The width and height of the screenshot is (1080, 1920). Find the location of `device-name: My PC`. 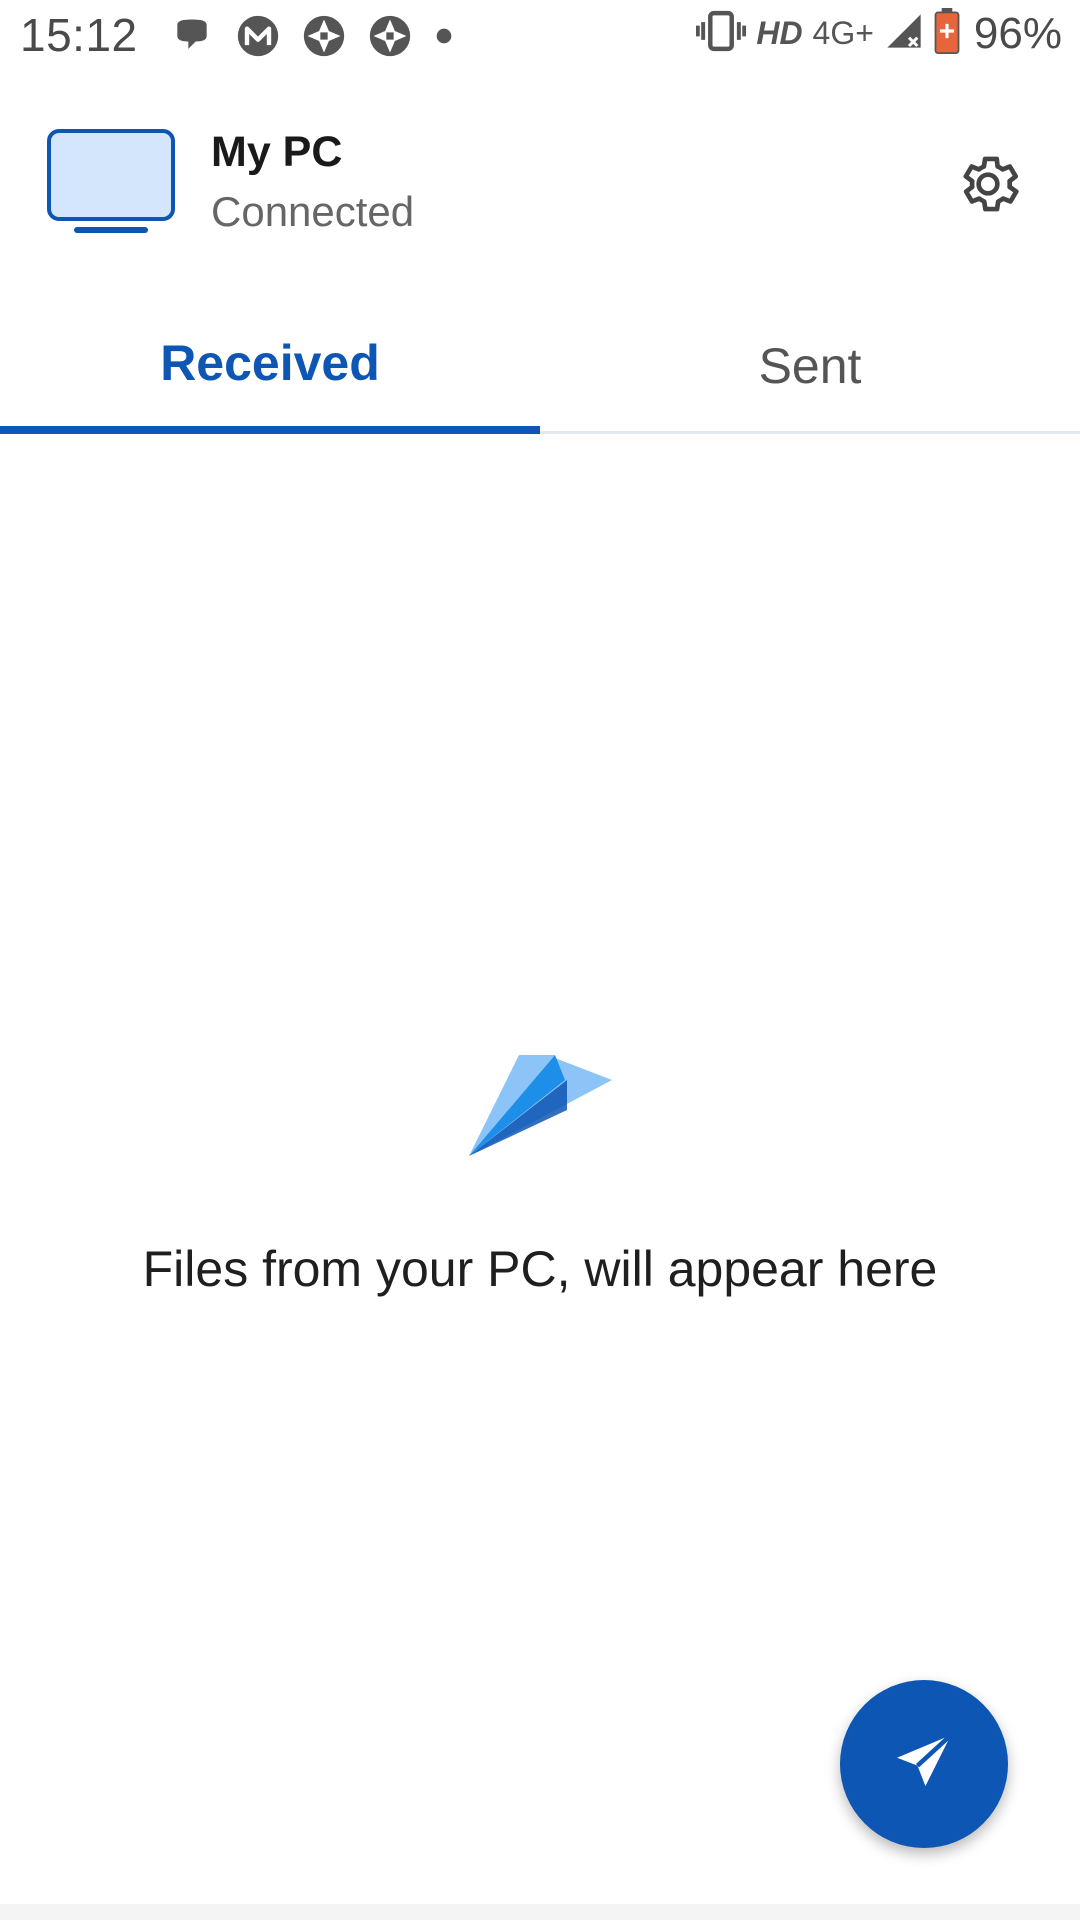

device-name: My PC is located at coordinates (277, 152).